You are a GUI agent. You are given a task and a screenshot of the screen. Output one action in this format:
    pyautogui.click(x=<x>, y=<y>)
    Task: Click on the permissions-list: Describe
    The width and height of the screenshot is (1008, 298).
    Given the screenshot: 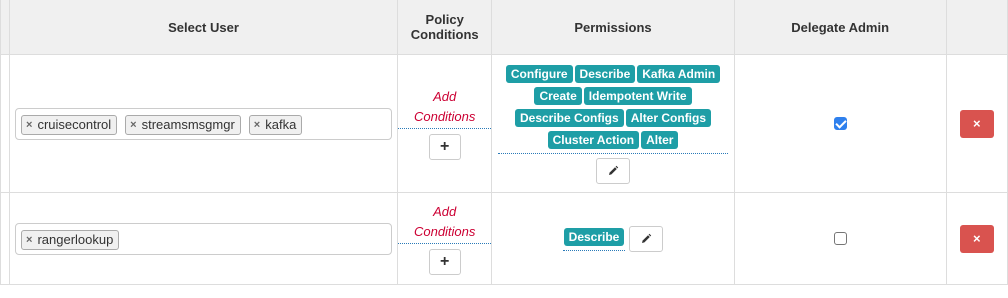 What is the action you would take?
    pyautogui.click(x=613, y=238)
    